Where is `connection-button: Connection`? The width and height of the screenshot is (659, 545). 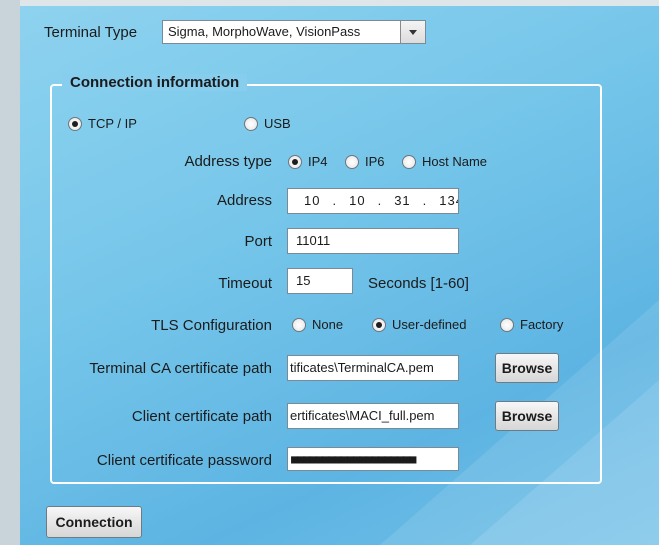 connection-button: Connection is located at coordinates (94, 522).